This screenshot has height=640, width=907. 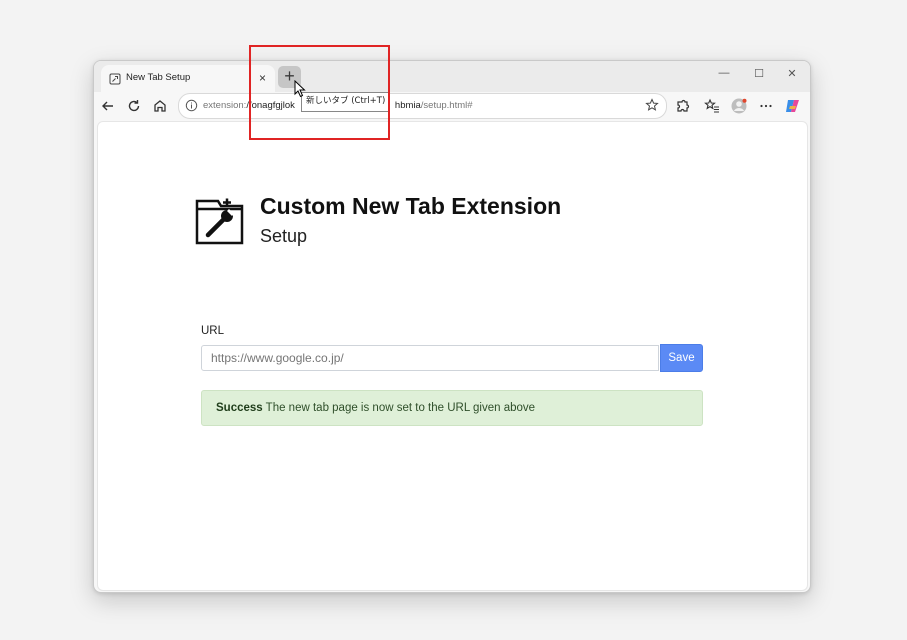 What do you see at coordinates (411, 206) in the screenshot?
I see `page-title: Custom New Tab Extension` at bounding box center [411, 206].